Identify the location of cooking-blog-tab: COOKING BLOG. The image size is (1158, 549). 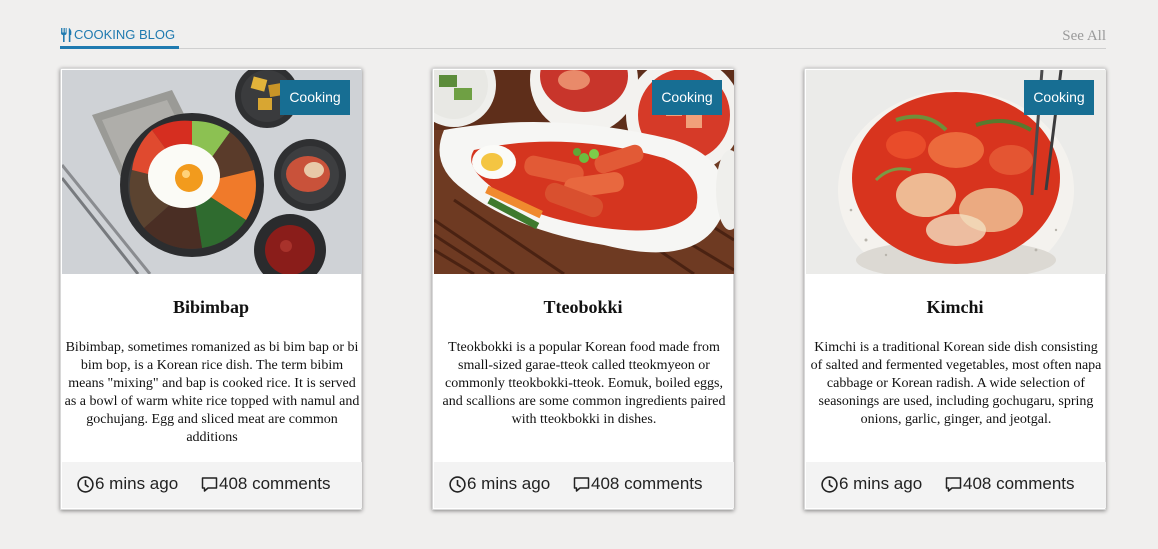
(120, 37).